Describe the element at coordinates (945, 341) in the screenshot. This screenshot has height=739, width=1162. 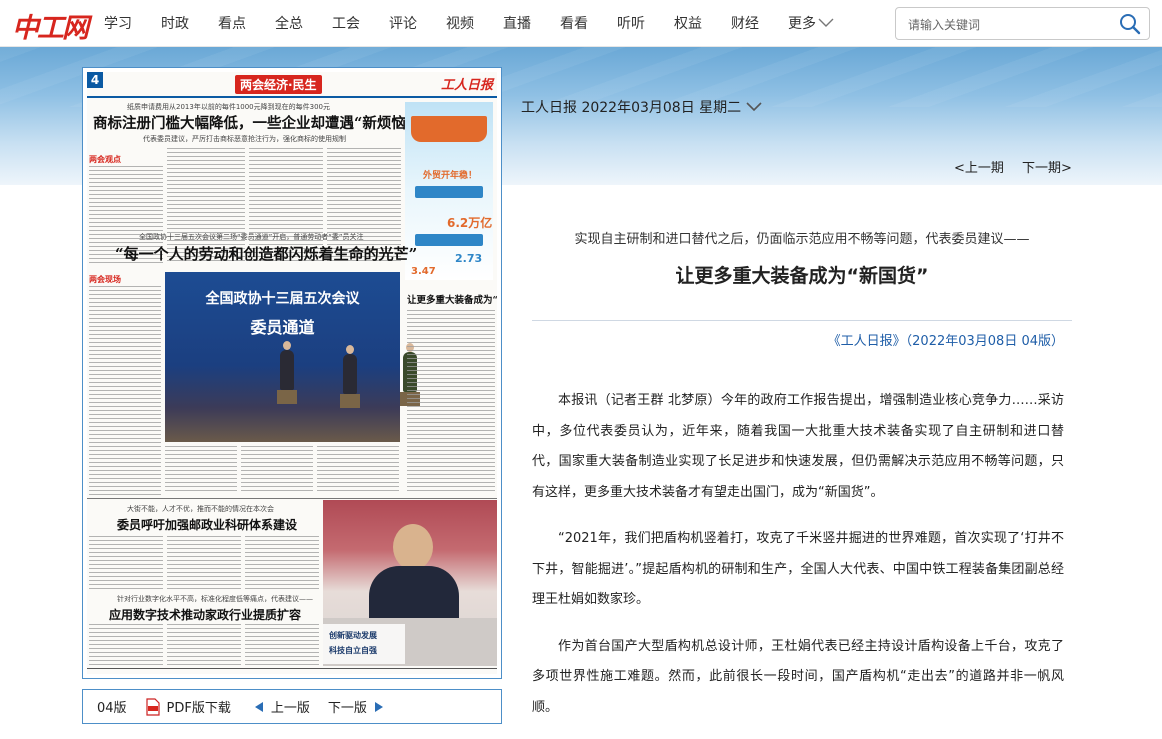
I see `article-source: 《工人日报》（2022年03月08日 04版）` at that location.